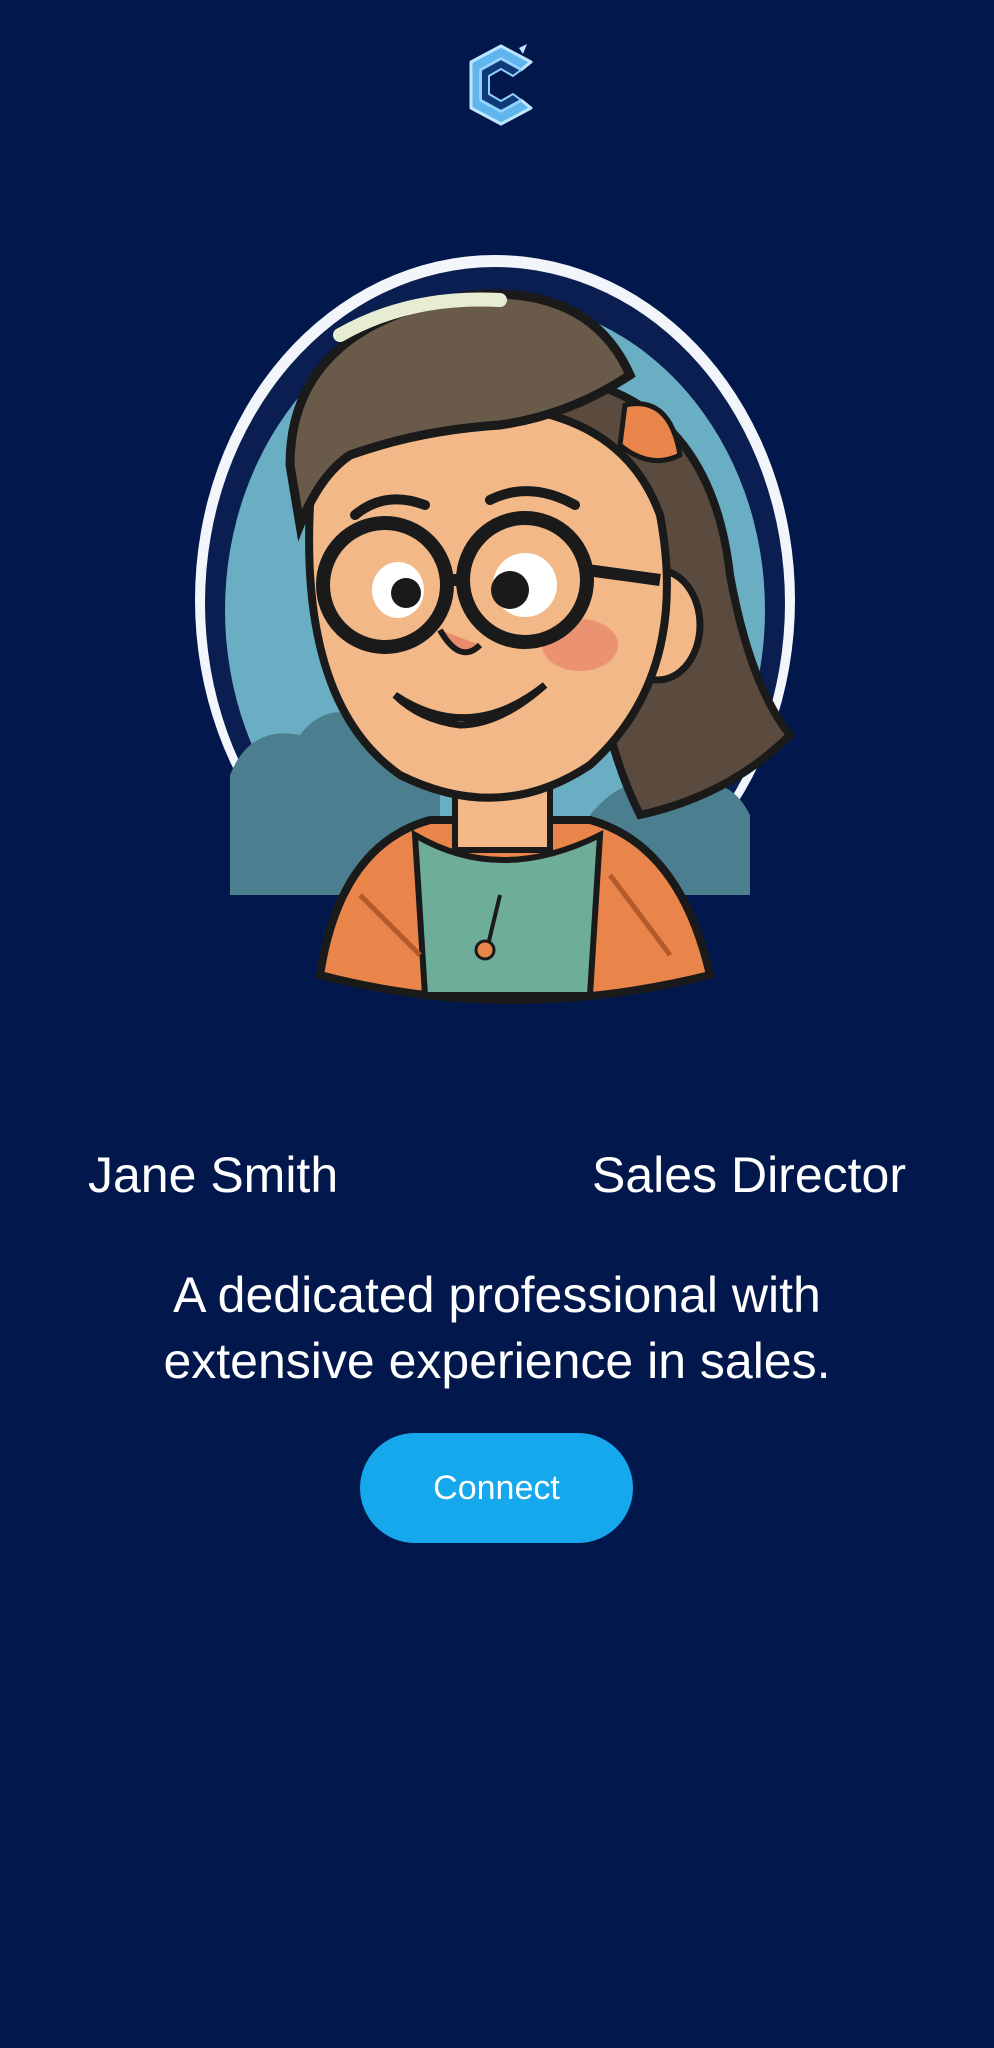 The height and width of the screenshot is (2048, 994). What do you see at coordinates (749, 1175) in the screenshot?
I see `profile-role: Sales Director` at bounding box center [749, 1175].